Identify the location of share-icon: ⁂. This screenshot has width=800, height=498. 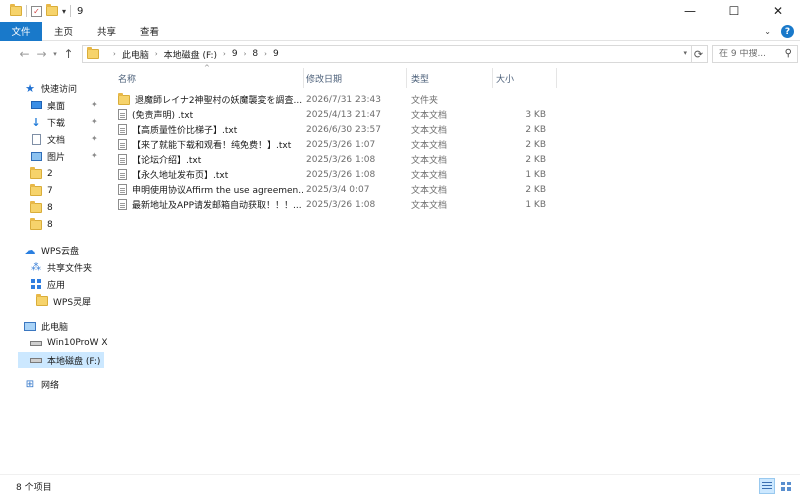
(36, 267).